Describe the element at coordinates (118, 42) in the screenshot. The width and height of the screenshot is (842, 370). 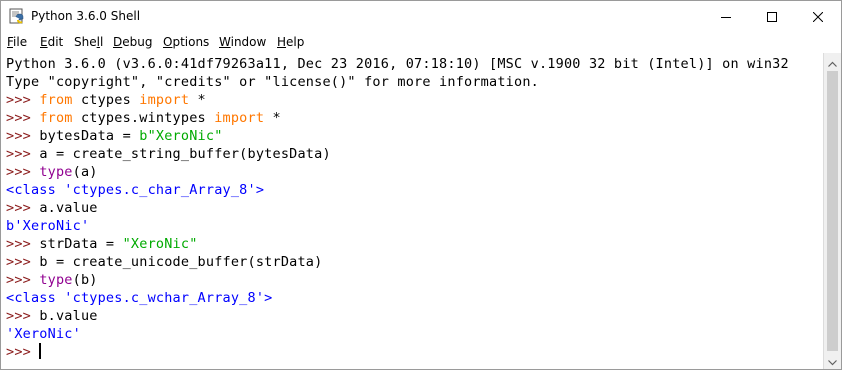
I see `menu-label-mnemonic: D` at that location.